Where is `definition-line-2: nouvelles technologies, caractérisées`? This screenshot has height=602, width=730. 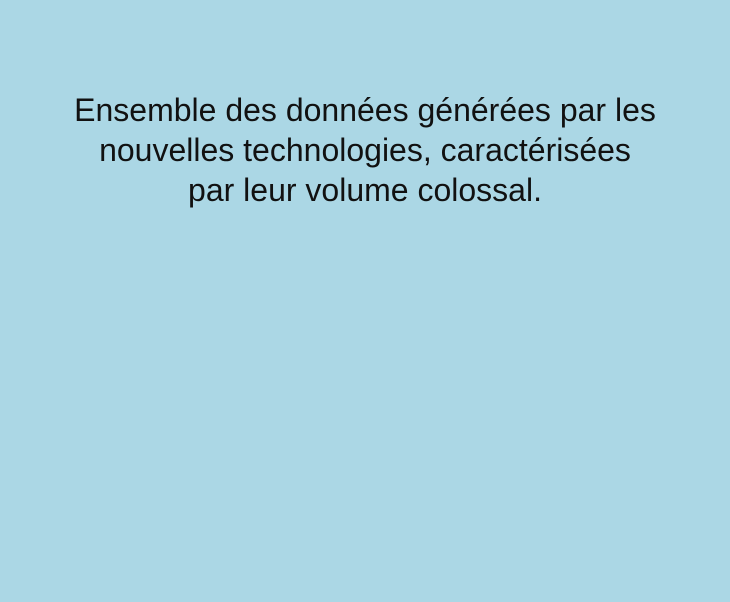 definition-line-2: nouvelles technologies, caractérisées is located at coordinates (365, 150).